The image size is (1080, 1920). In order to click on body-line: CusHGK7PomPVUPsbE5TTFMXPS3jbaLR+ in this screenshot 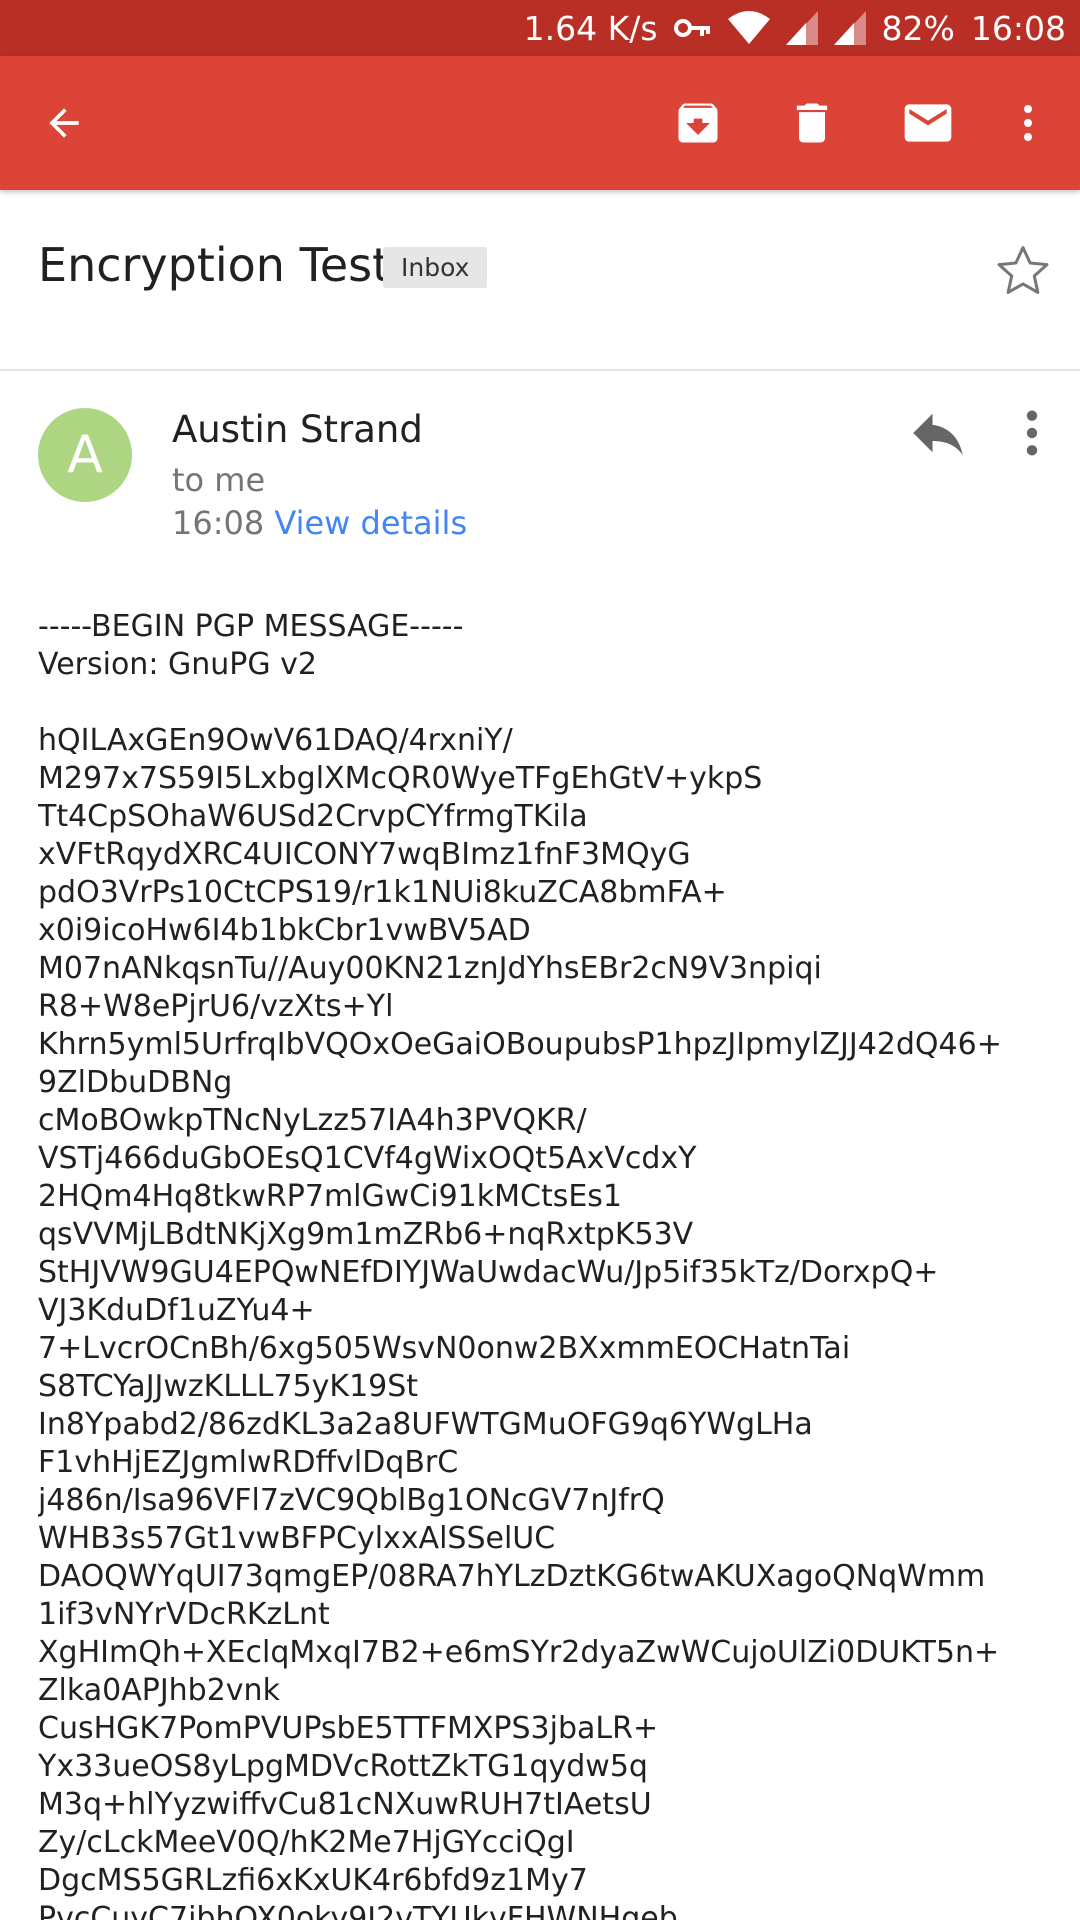, I will do `click(348, 1728)`.